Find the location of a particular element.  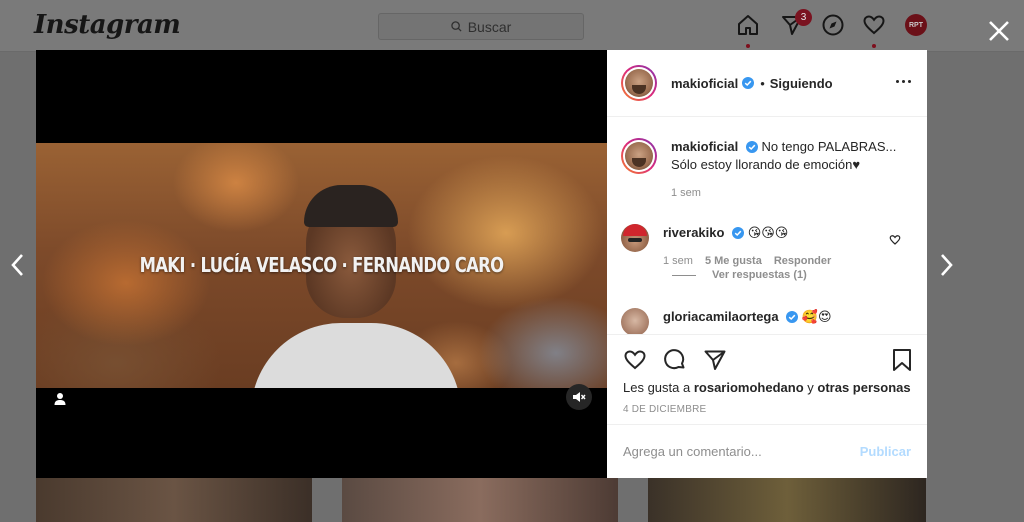

author-avatar is located at coordinates (639, 83).